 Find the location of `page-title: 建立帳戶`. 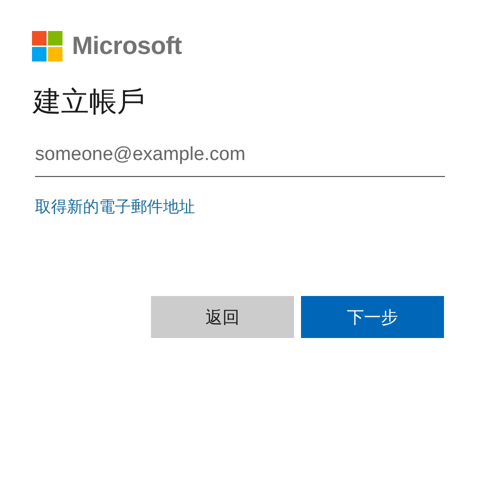

page-title: 建立帳戶 is located at coordinates (89, 102).